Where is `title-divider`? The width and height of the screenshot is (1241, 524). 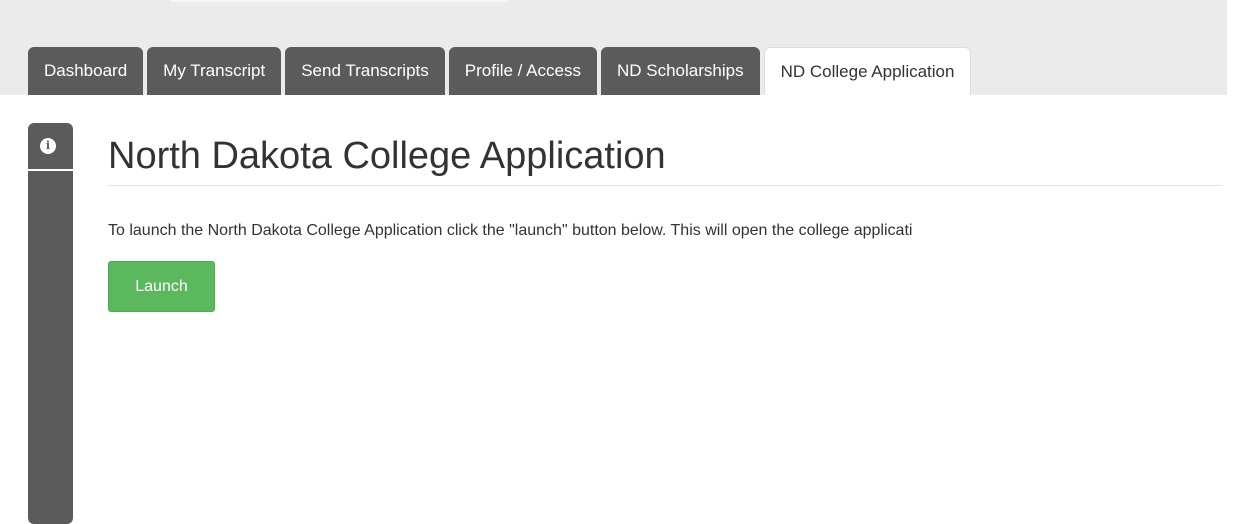
title-divider is located at coordinates (665, 185).